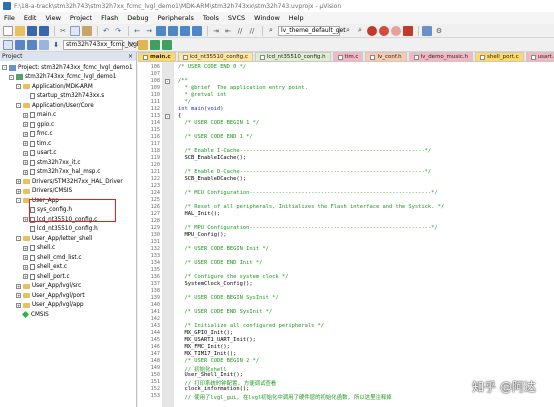  Describe the element at coordinates (312, 30) in the screenshot. I see `find-combo: lv_theme_default_get` at that location.